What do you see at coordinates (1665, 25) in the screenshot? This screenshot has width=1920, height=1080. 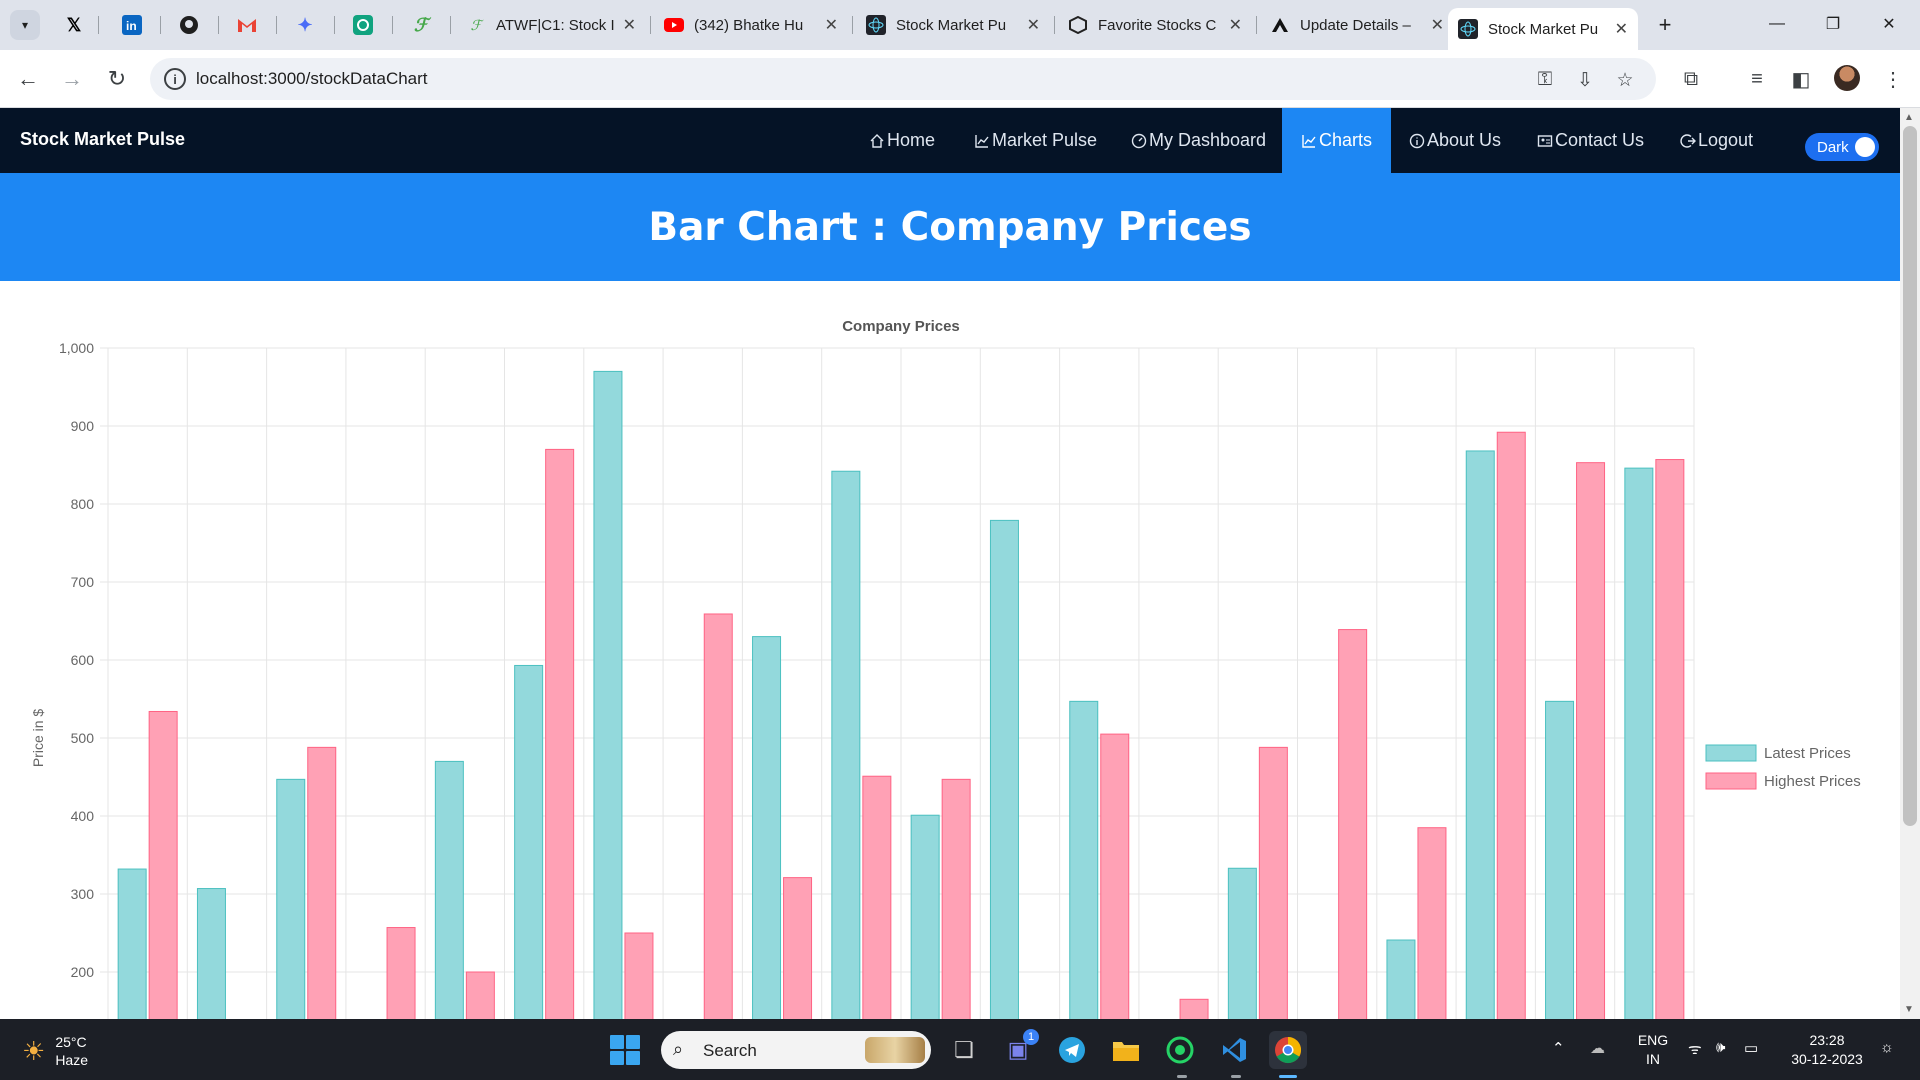 I see `new-tab-button: +` at bounding box center [1665, 25].